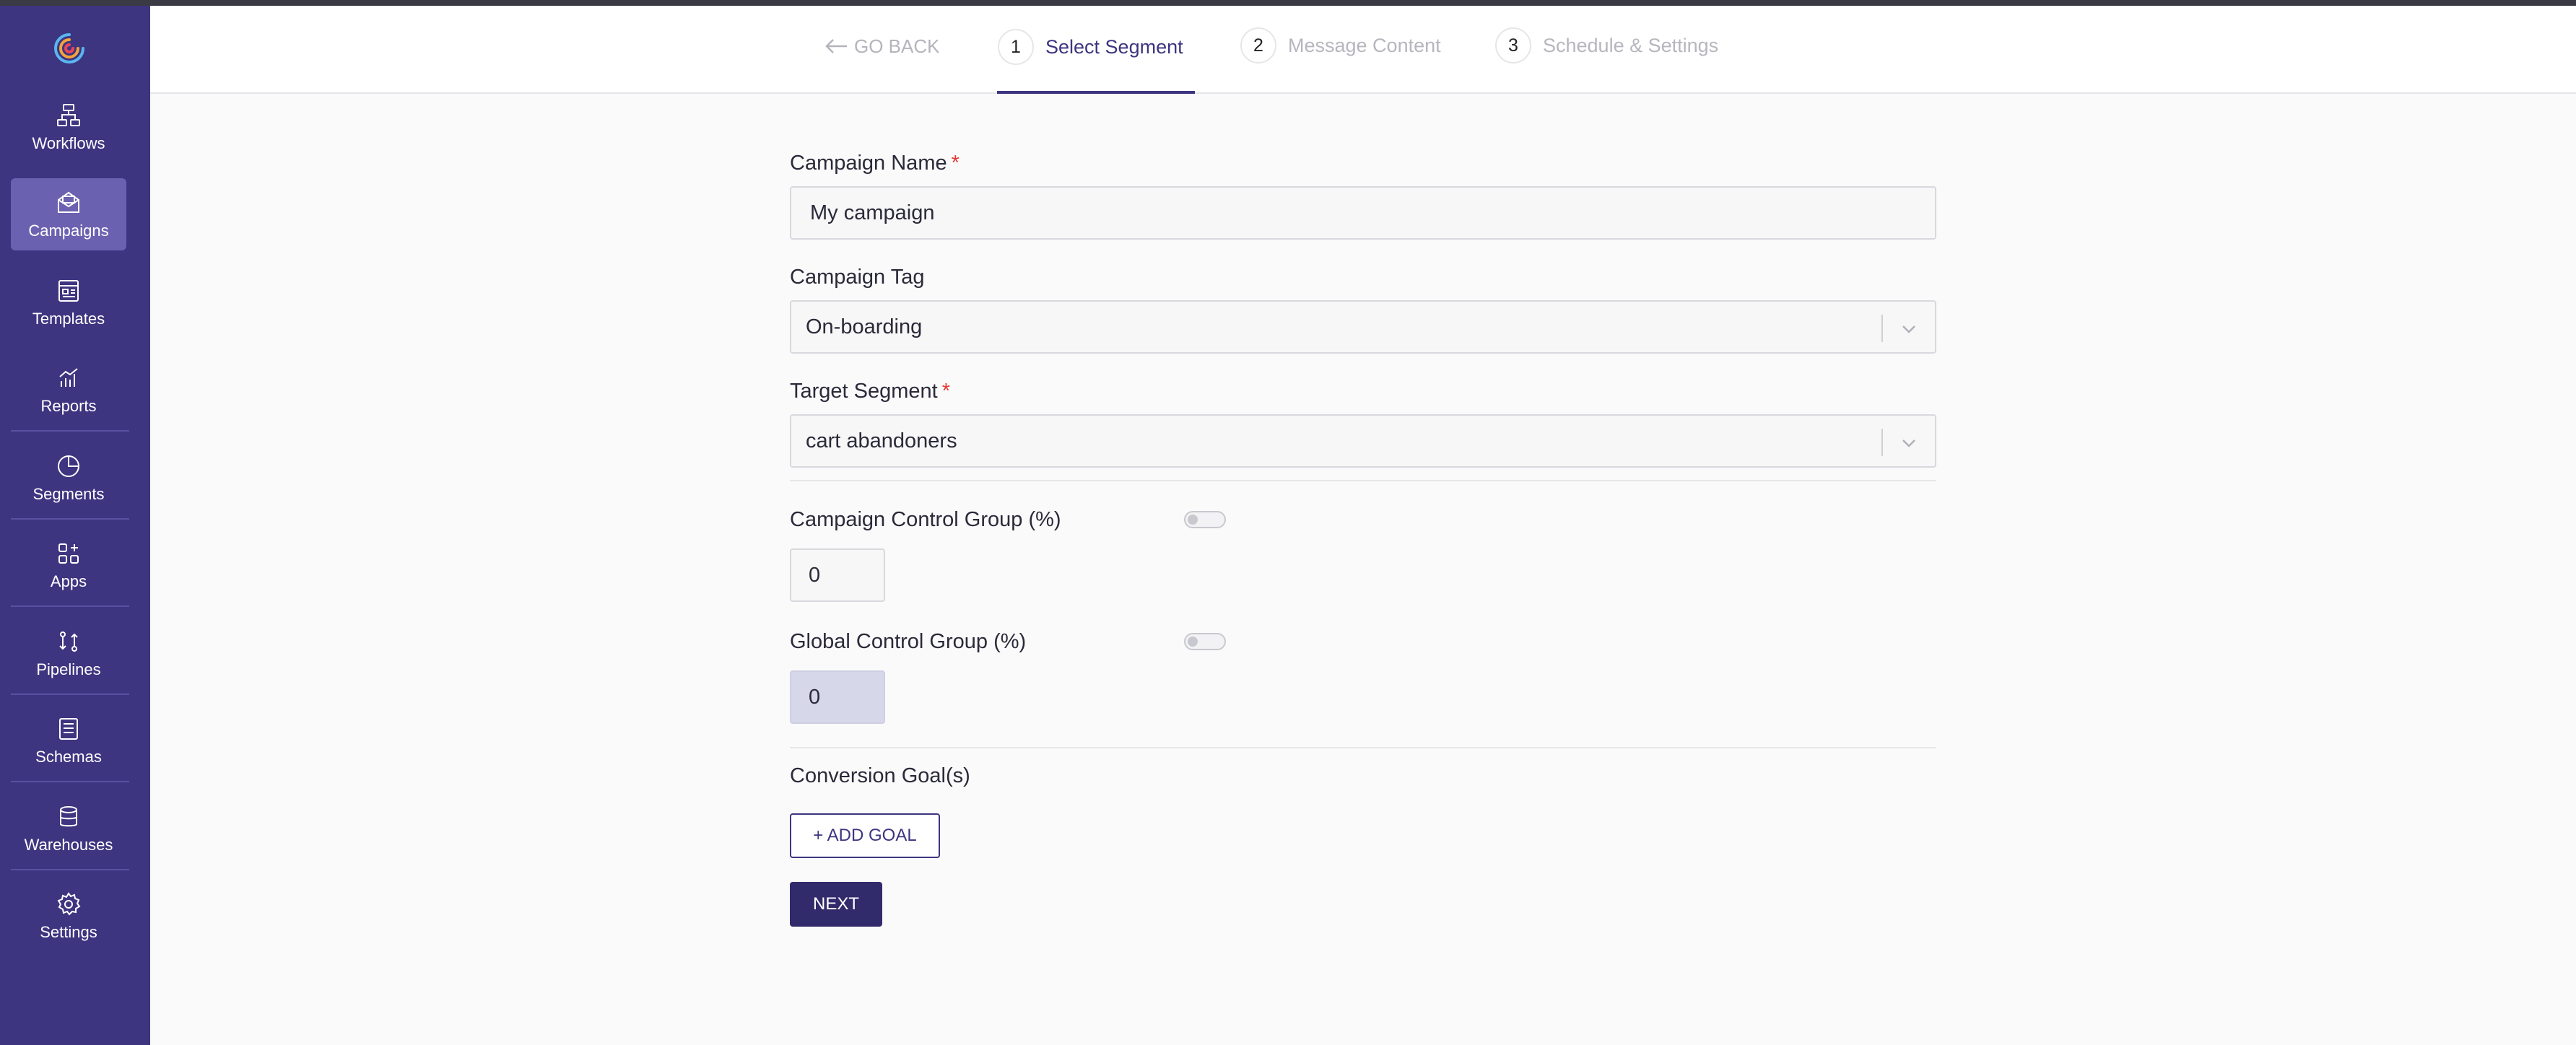  Describe the element at coordinates (68, 845) in the screenshot. I see `sidebar-item-label: Warehouses` at that location.